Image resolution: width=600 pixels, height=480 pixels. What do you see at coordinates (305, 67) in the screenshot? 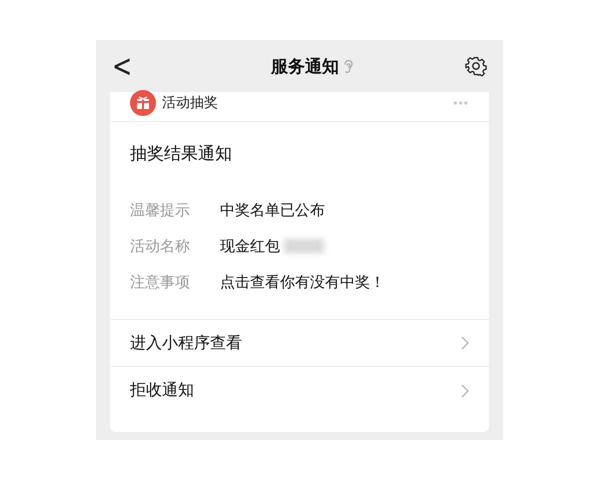
I see `page-title: 服务通知` at bounding box center [305, 67].